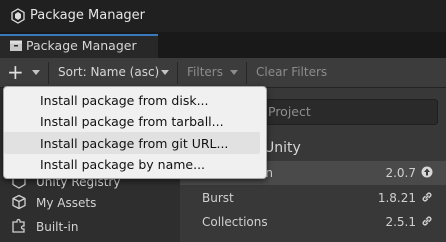 This screenshot has height=242, width=446. Describe the element at coordinates (36, 72) in the screenshot. I see `add-dropdown-chevron-icon` at that location.